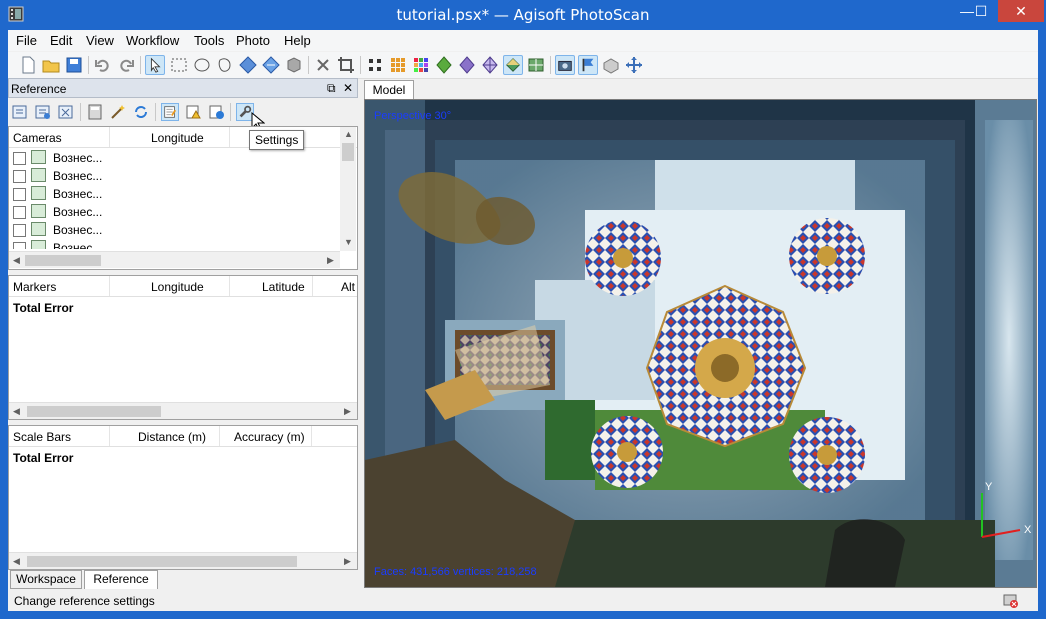  What do you see at coordinates (118, 112) in the screenshot?
I see `wand-icon` at bounding box center [118, 112].